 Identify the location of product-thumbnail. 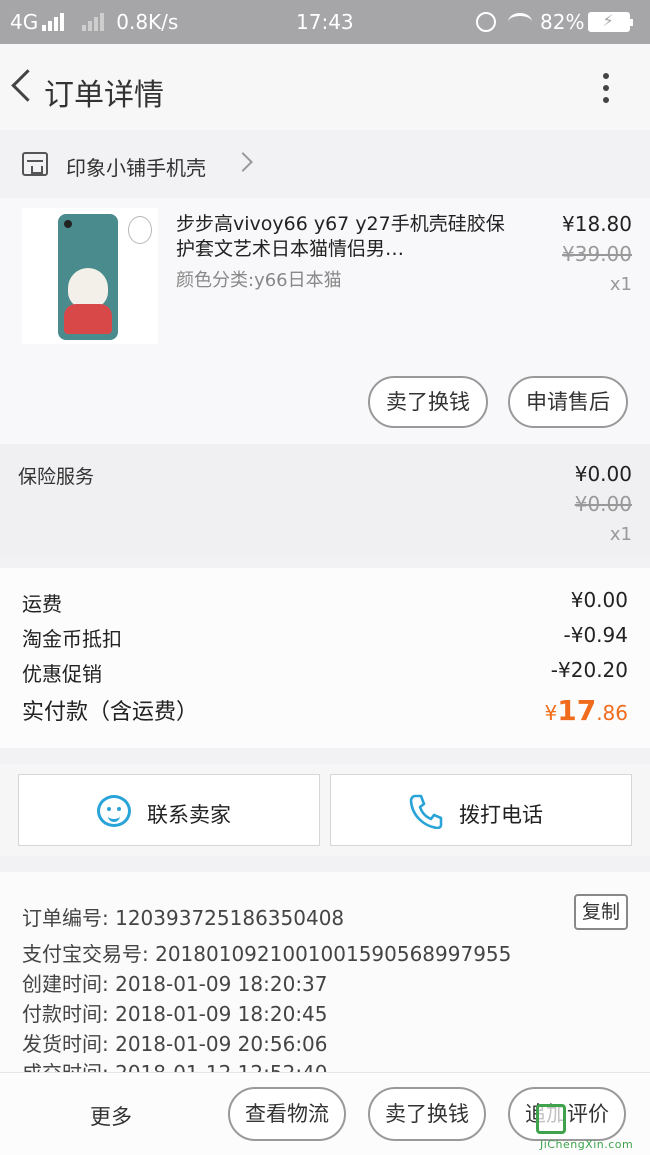
(90, 276).